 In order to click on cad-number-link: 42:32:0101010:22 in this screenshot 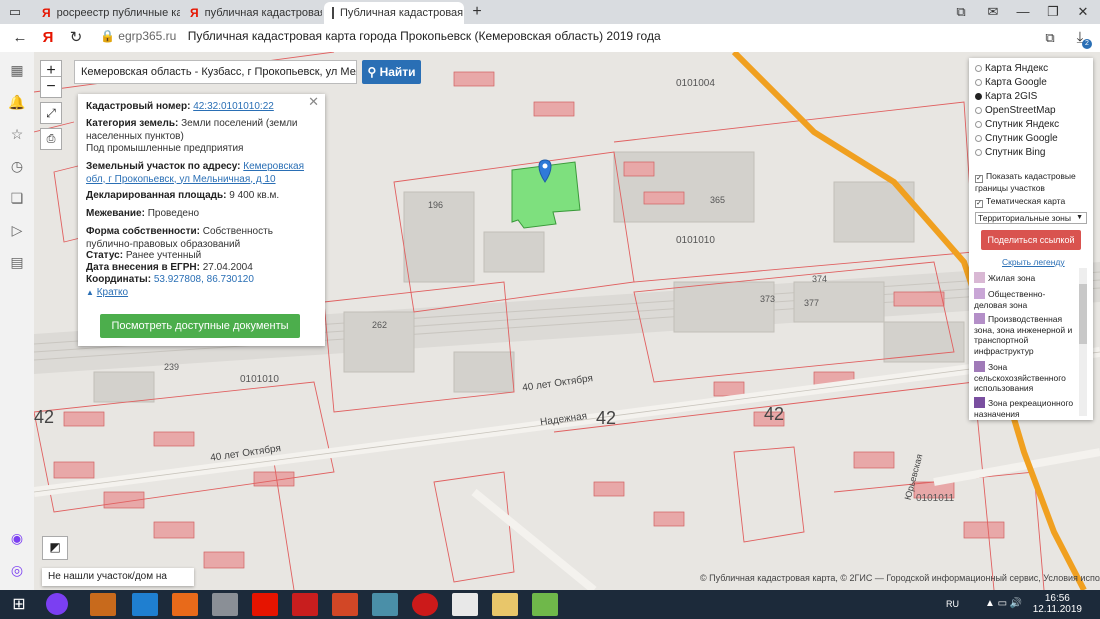, I will do `click(233, 106)`.